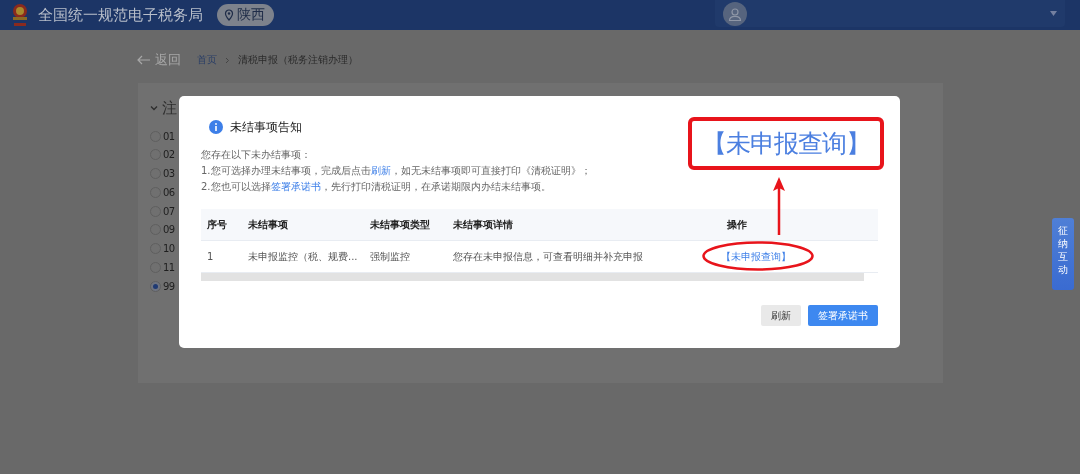 The width and height of the screenshot is (1080, 474). What do you see at coordinates (159, 60) in the screenshot?
I see `back-link: 返回` at bounding box center [159, 60].